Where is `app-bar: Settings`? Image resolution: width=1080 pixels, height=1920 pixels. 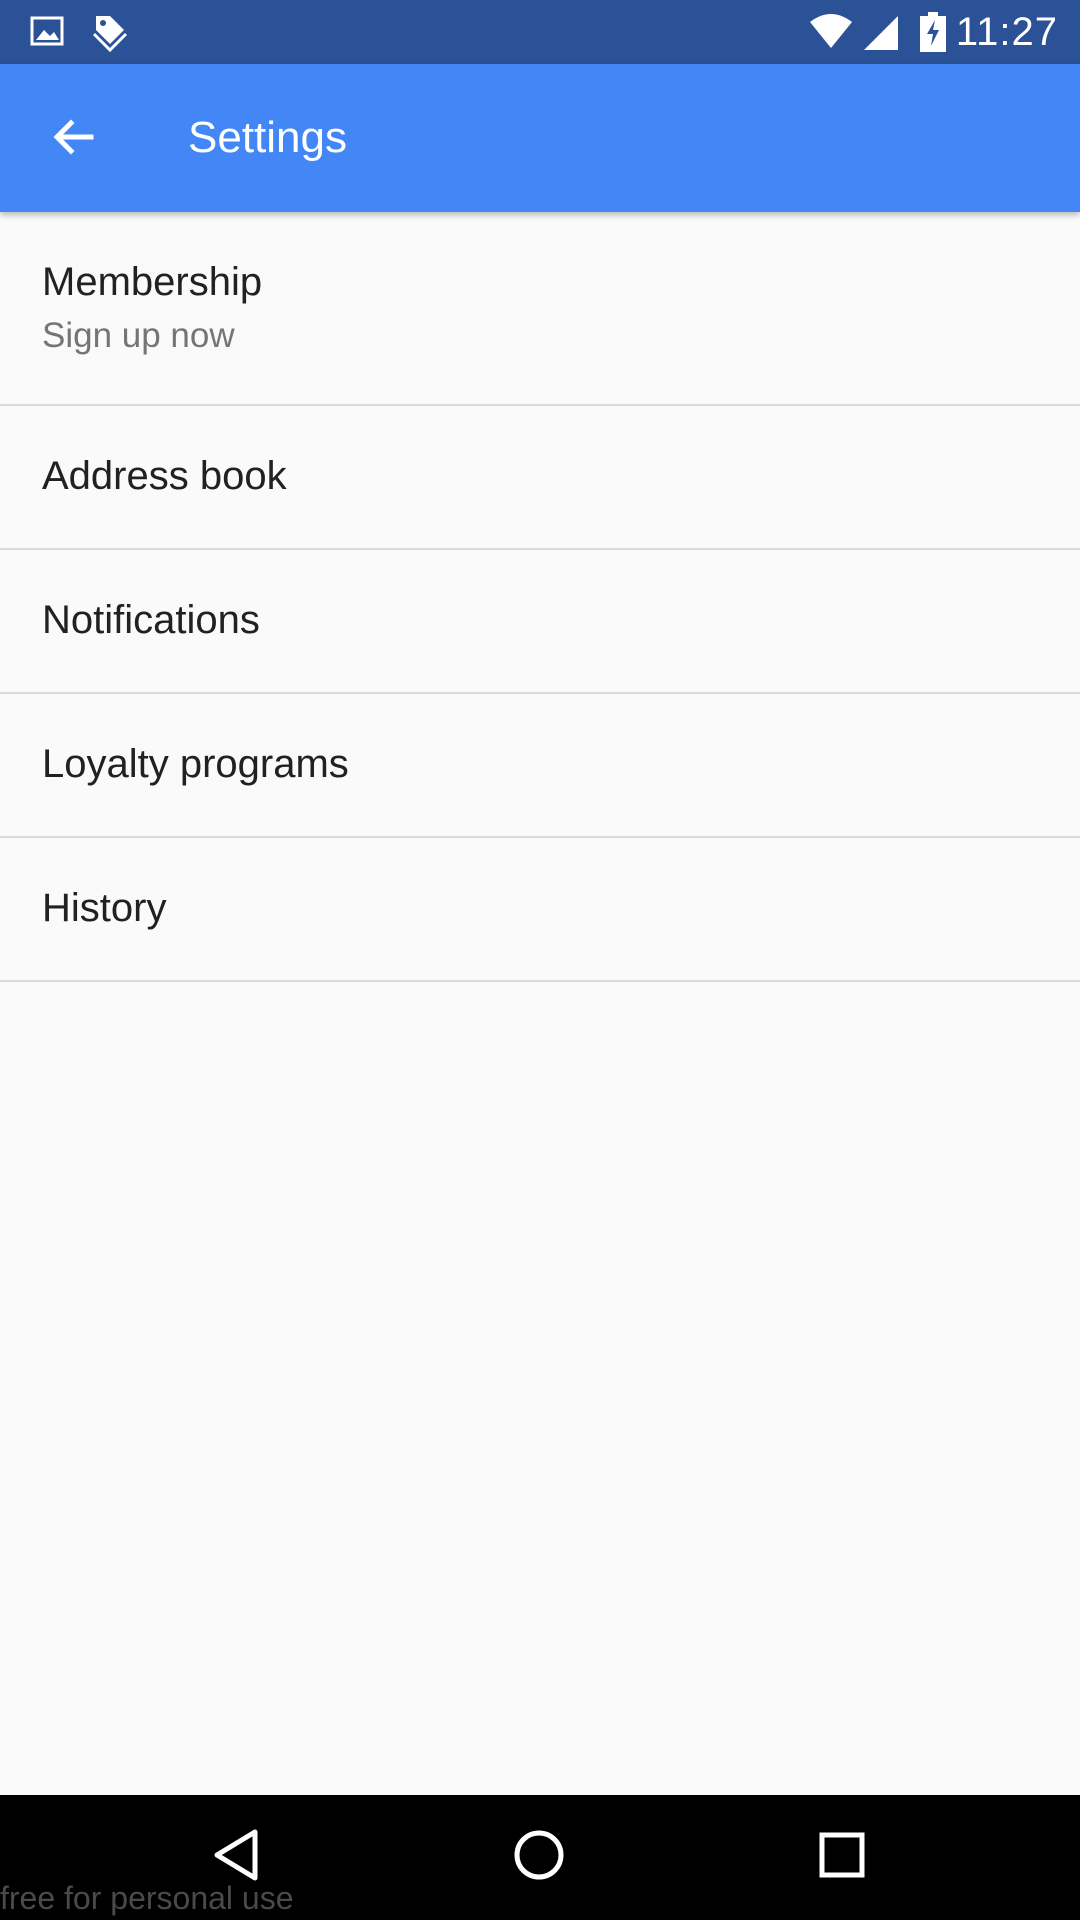 app-bar: Settings is located at coordinates (540, 138).